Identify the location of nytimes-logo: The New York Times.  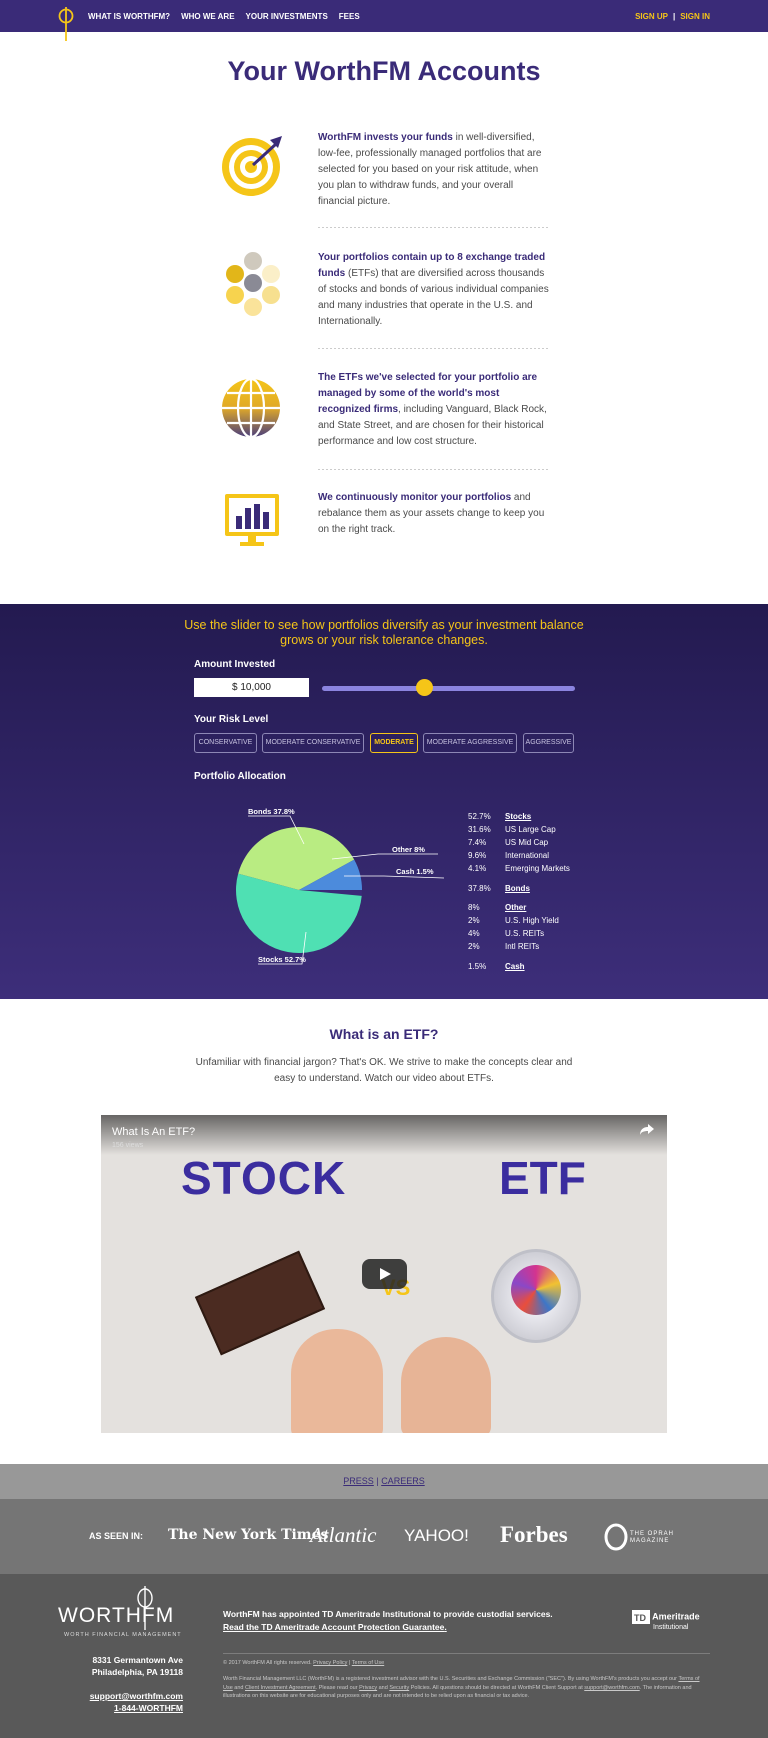
(248, 1535).